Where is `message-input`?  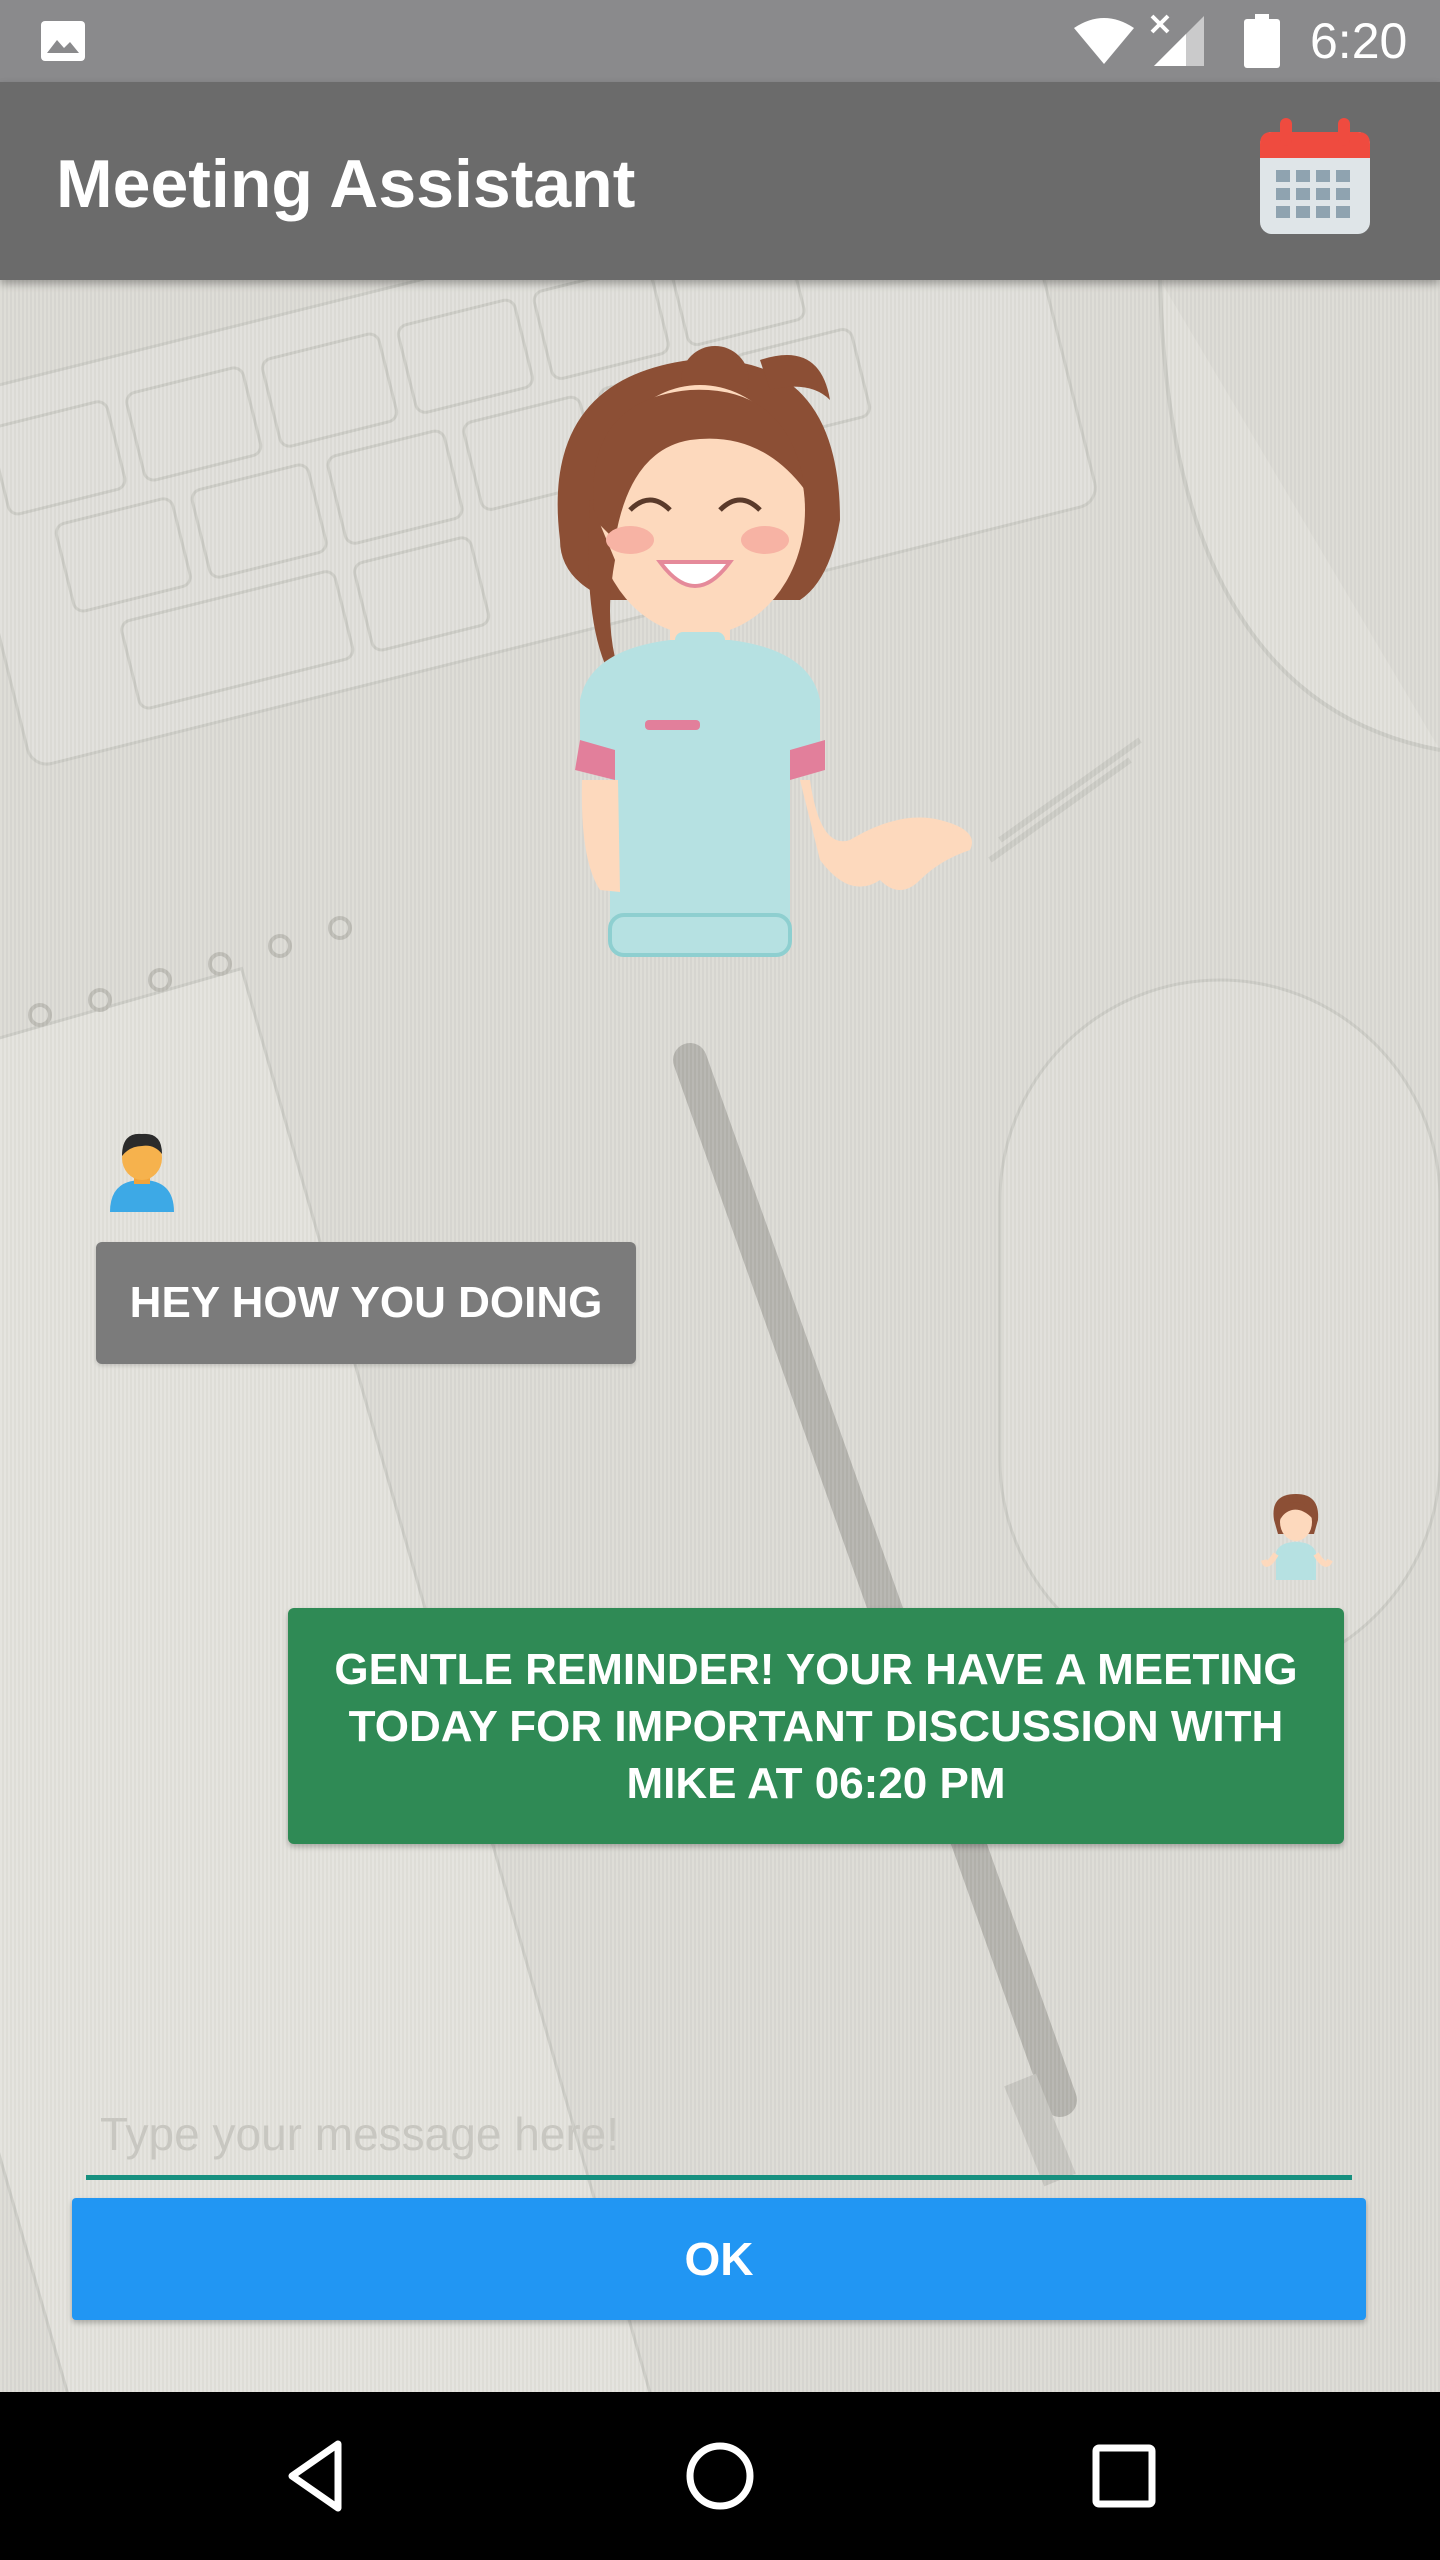
message-input is located at coordinates (719, 2136).